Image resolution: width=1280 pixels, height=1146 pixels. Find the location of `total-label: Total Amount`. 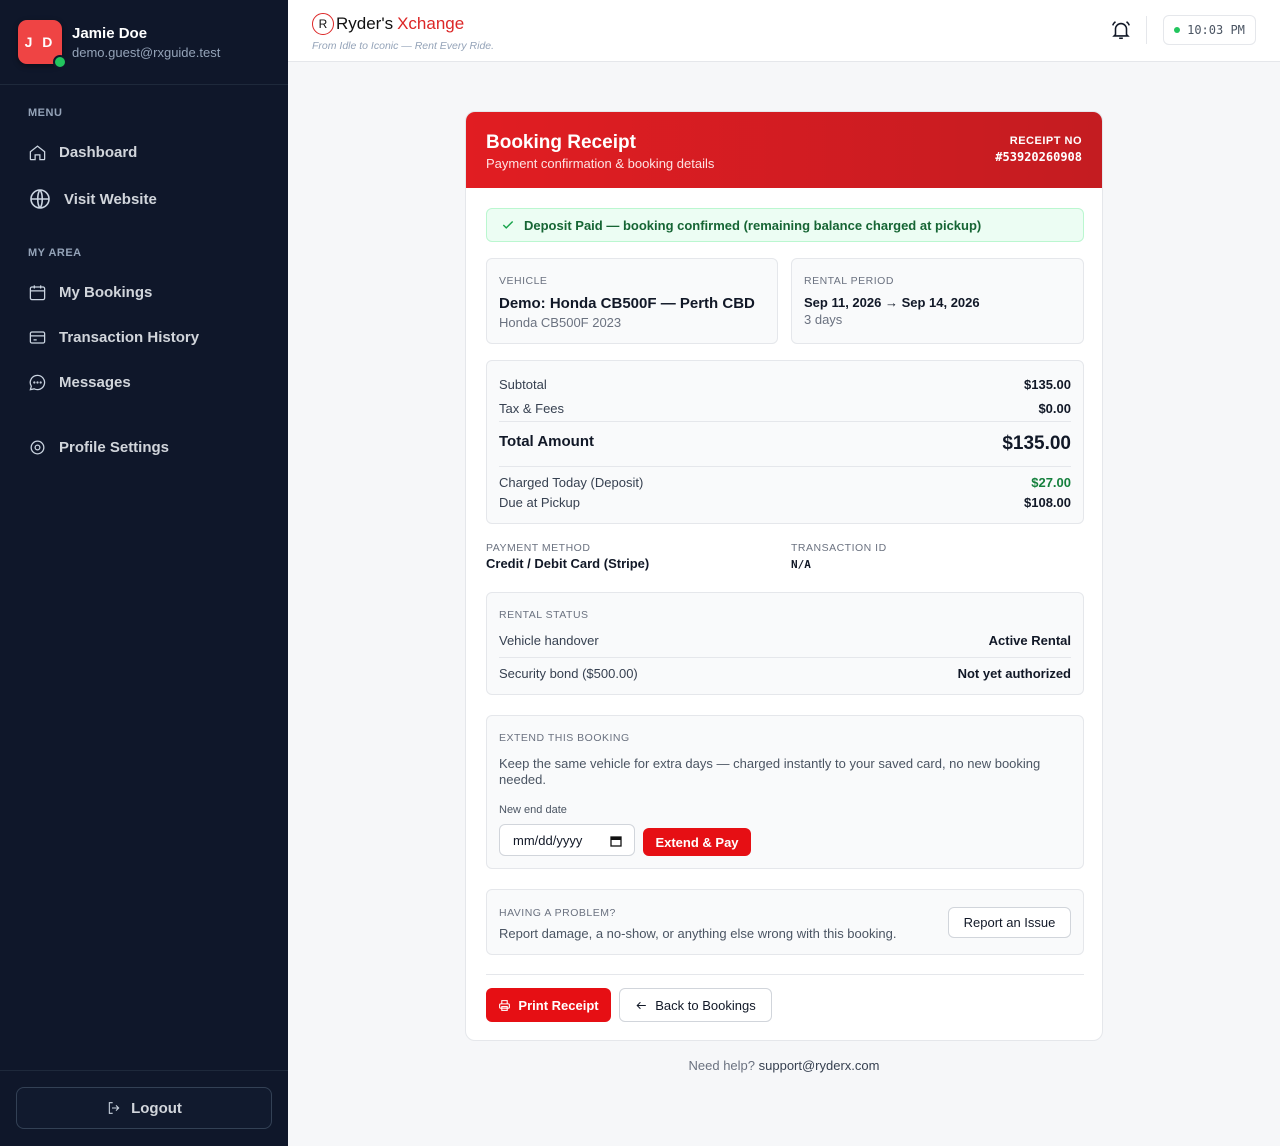

total-label: Total Amount is located at coordinates (546, 441).